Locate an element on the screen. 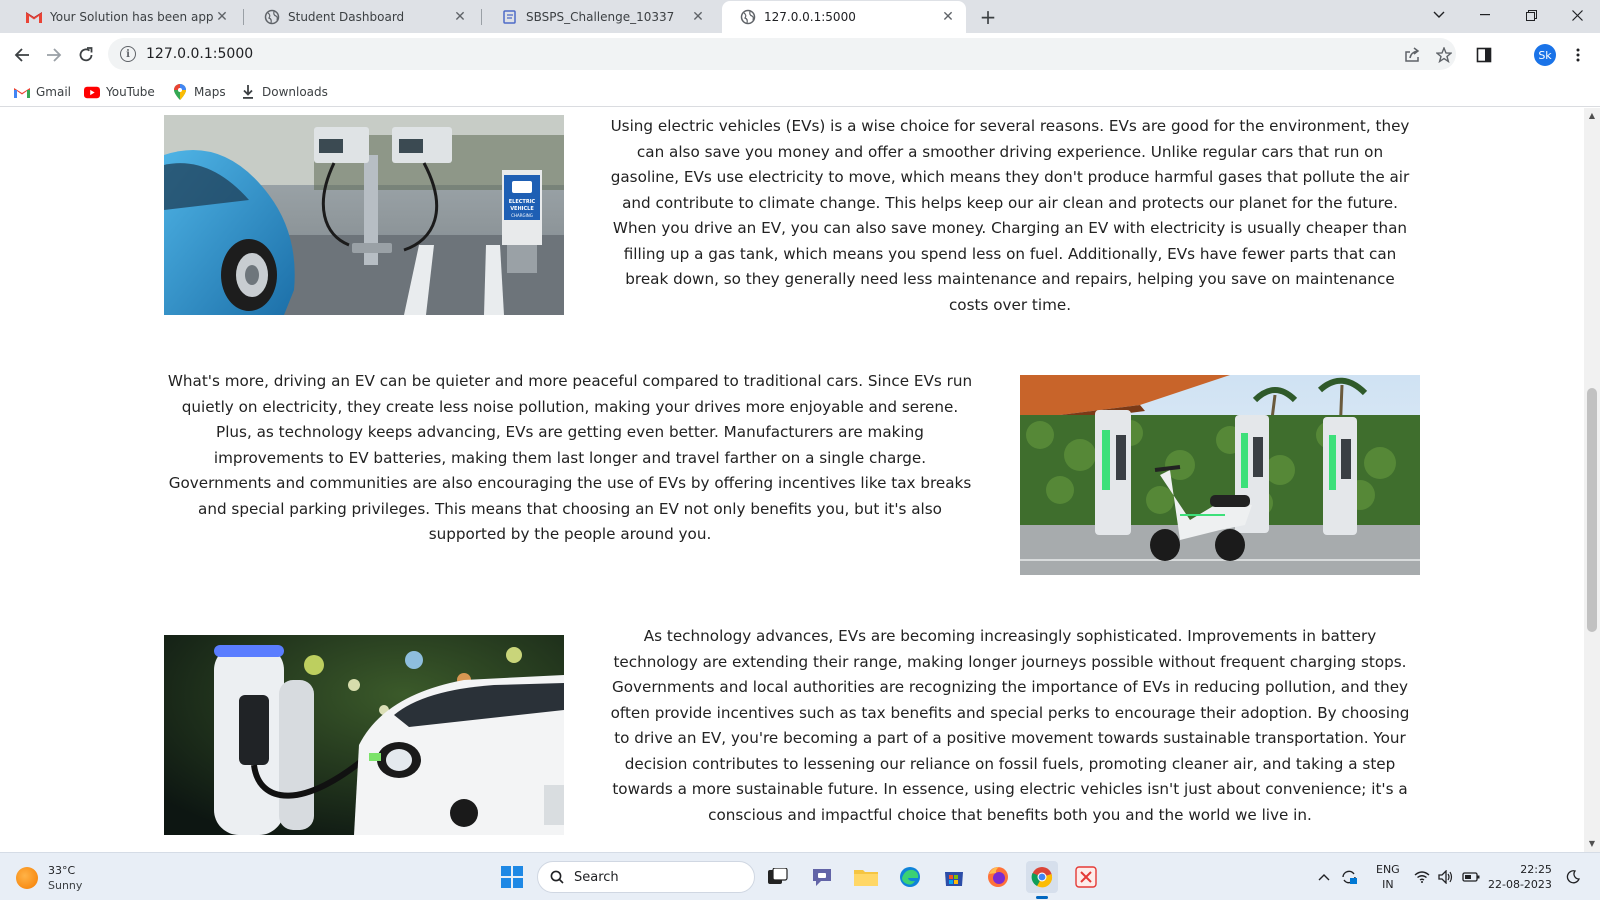 Image resolution: width=1600 pixels, height=900 pixels. scroll-up-arrow-icon: ▲ is located at coordinates (1592, 116).